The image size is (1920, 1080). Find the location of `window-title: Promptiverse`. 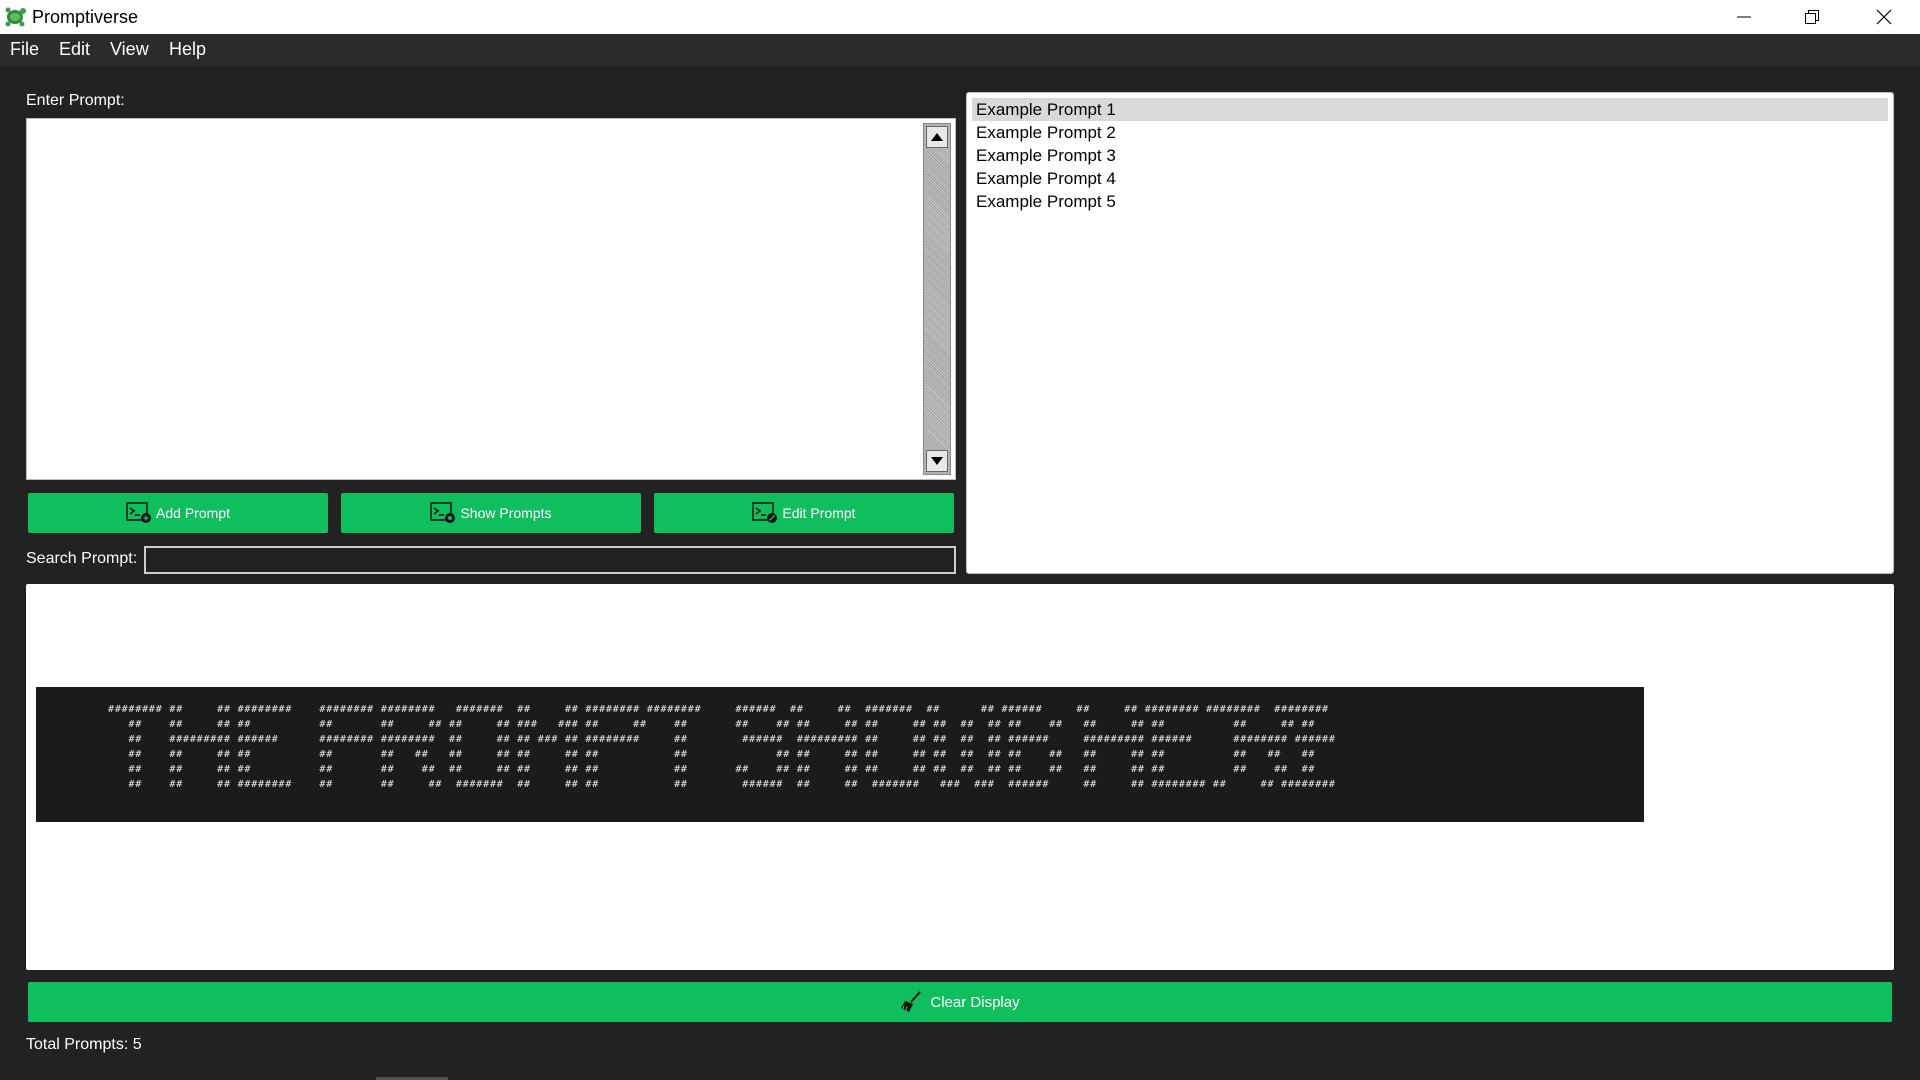

window-title: Promptiverse is located at coordinates (85, 17).